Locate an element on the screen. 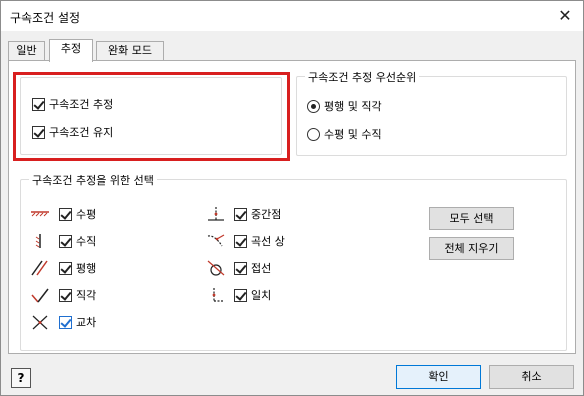  persist-constraints-option: 구속조건 유지 is located at coordinates (72, 132).